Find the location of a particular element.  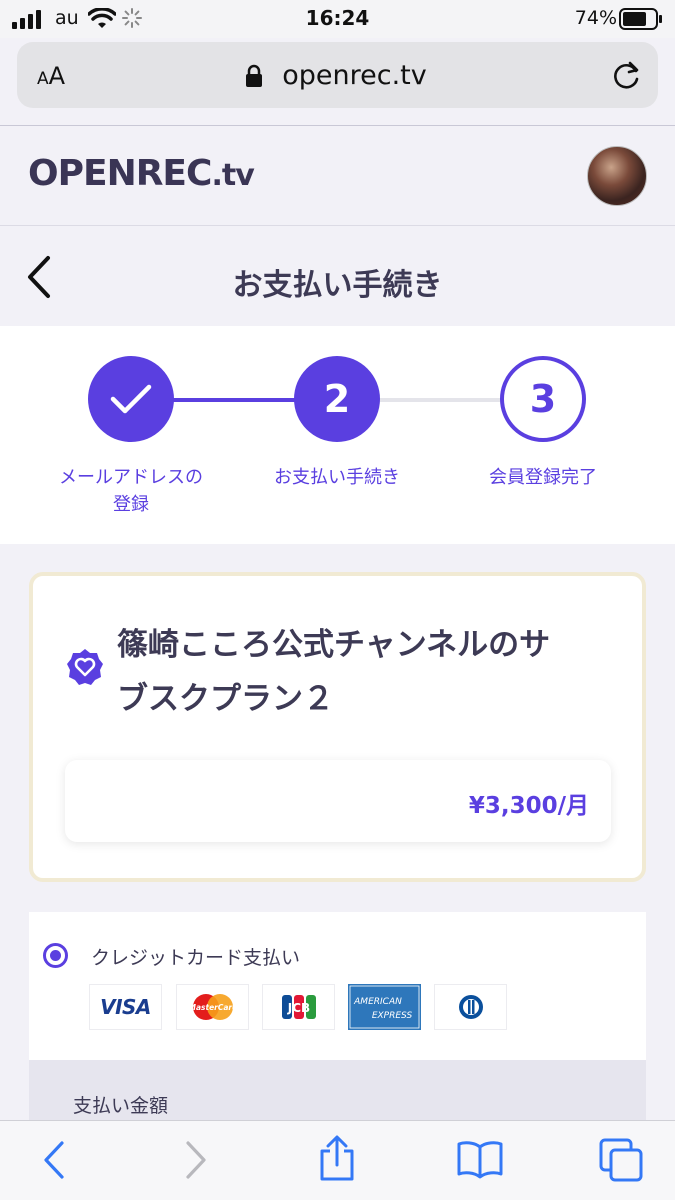

step-1-circle is located at coordinates (131, 399).